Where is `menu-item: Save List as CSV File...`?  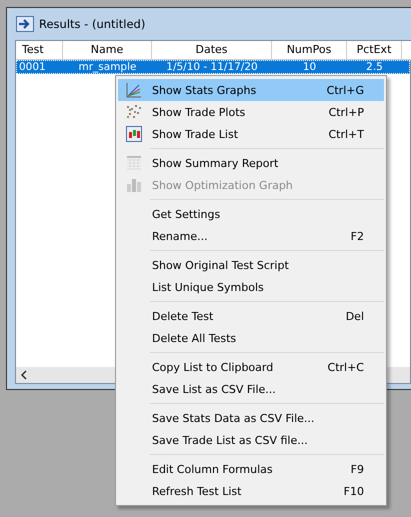
menu-item: Save List as CSV File... is located at coordinates (251, 389).